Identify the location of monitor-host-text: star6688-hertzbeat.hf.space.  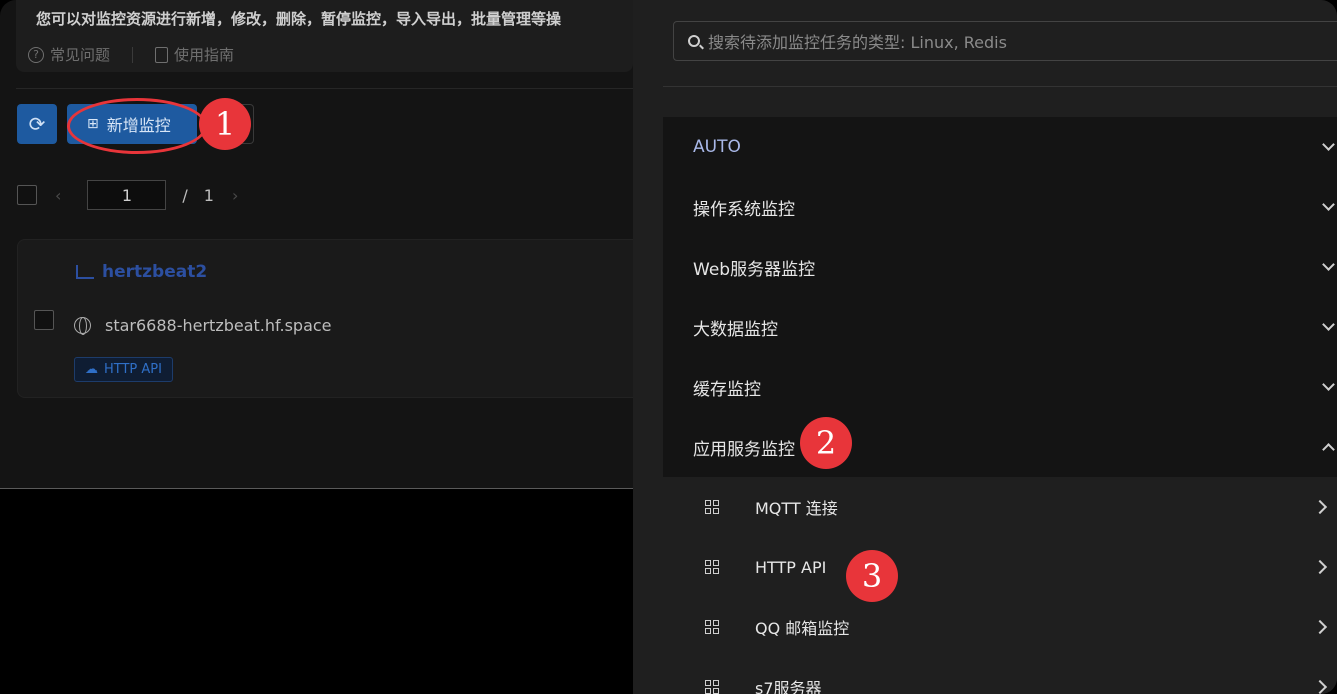
(218, 325).